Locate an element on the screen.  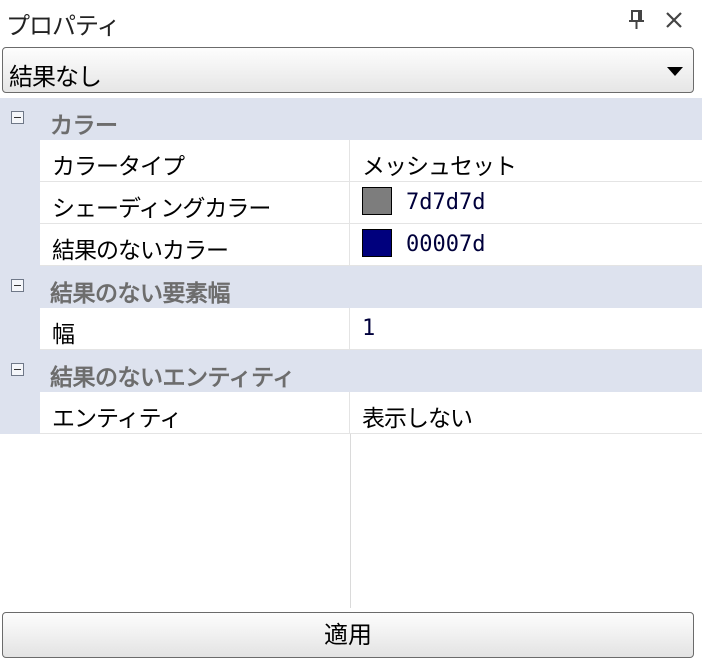
property-row: 結果のないカラー 00007d is located at coordinates (351, 245).